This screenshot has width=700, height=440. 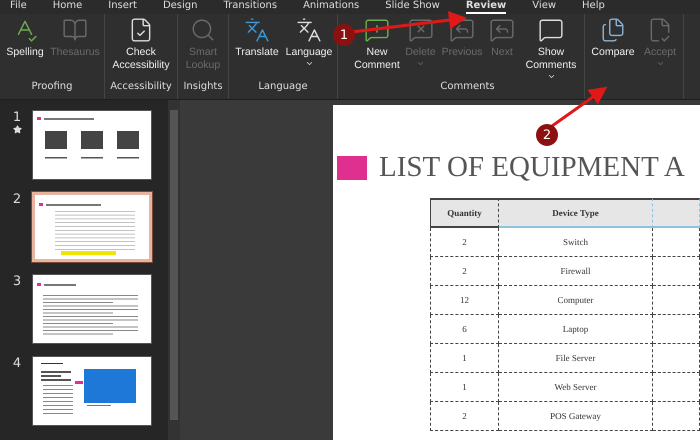 What do you see at coordinates (250, 7) in the screenshot?
I see `menu-tab: Transitions` at bounding box center [250, 7].